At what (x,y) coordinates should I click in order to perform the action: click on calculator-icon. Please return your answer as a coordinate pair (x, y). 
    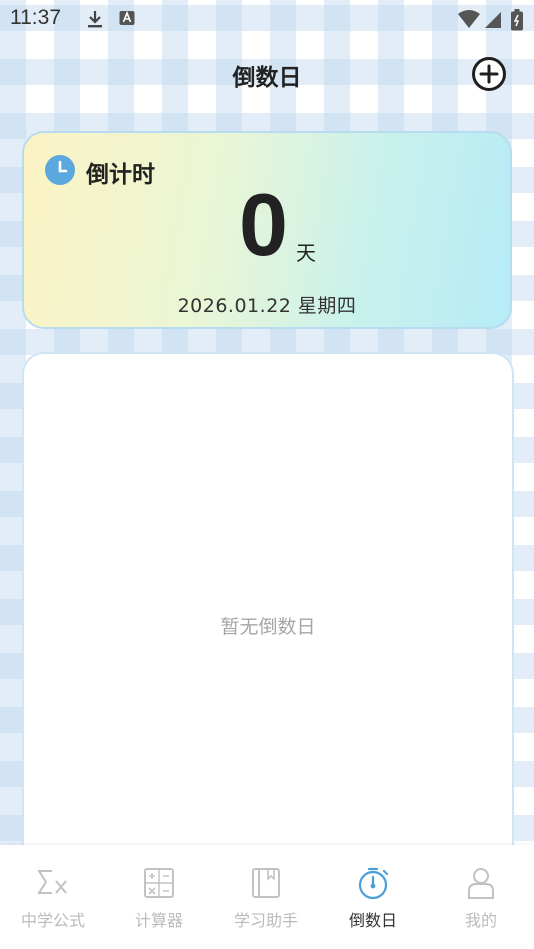
    Looking at the image, I should click on (159, 883).